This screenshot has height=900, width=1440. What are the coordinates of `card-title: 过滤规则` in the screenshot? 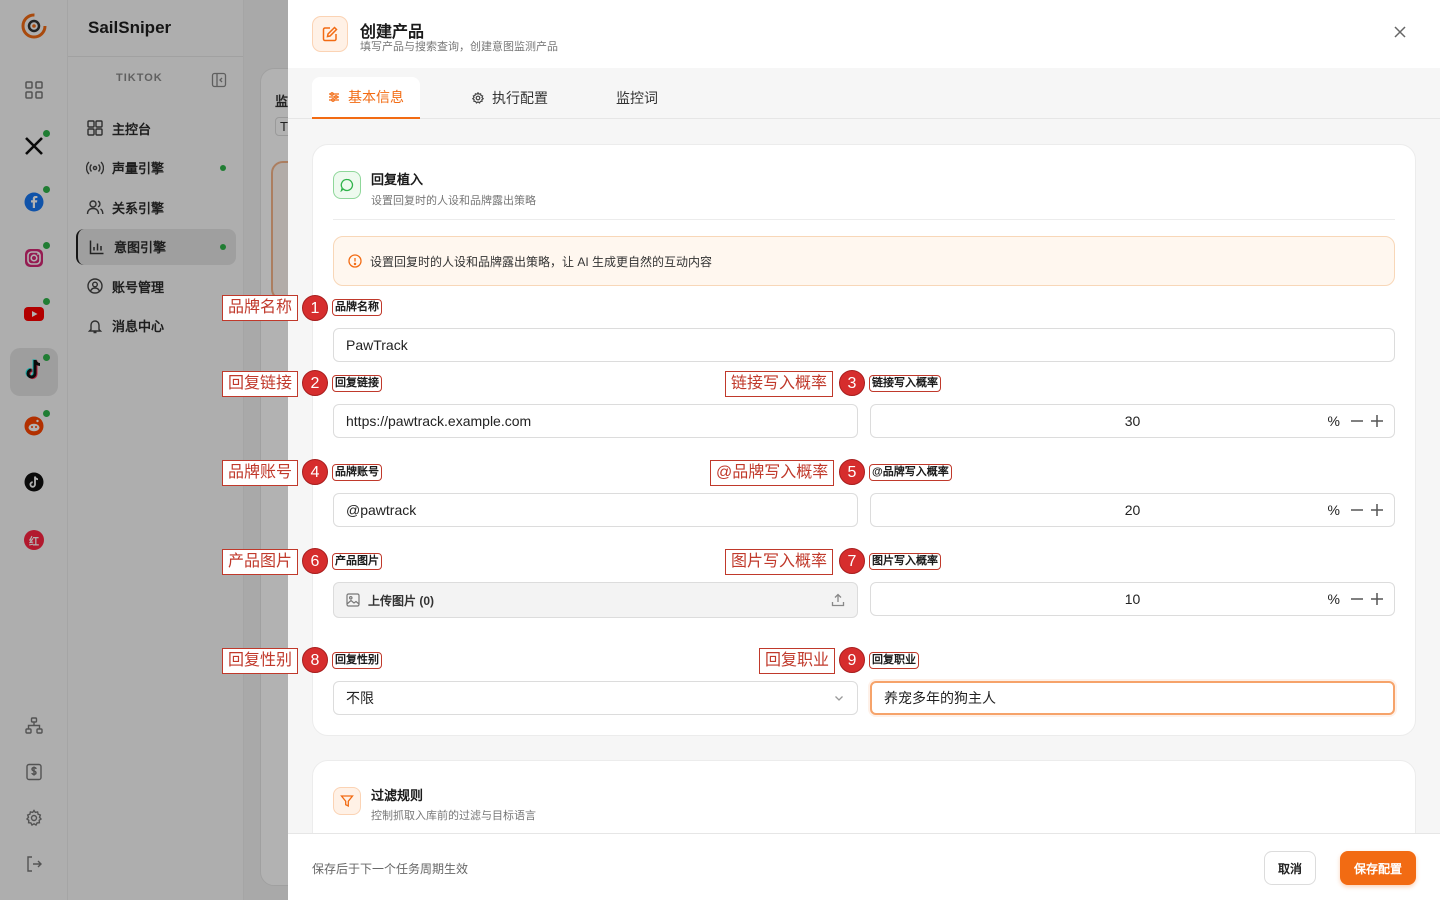 It's located at (397, 795).